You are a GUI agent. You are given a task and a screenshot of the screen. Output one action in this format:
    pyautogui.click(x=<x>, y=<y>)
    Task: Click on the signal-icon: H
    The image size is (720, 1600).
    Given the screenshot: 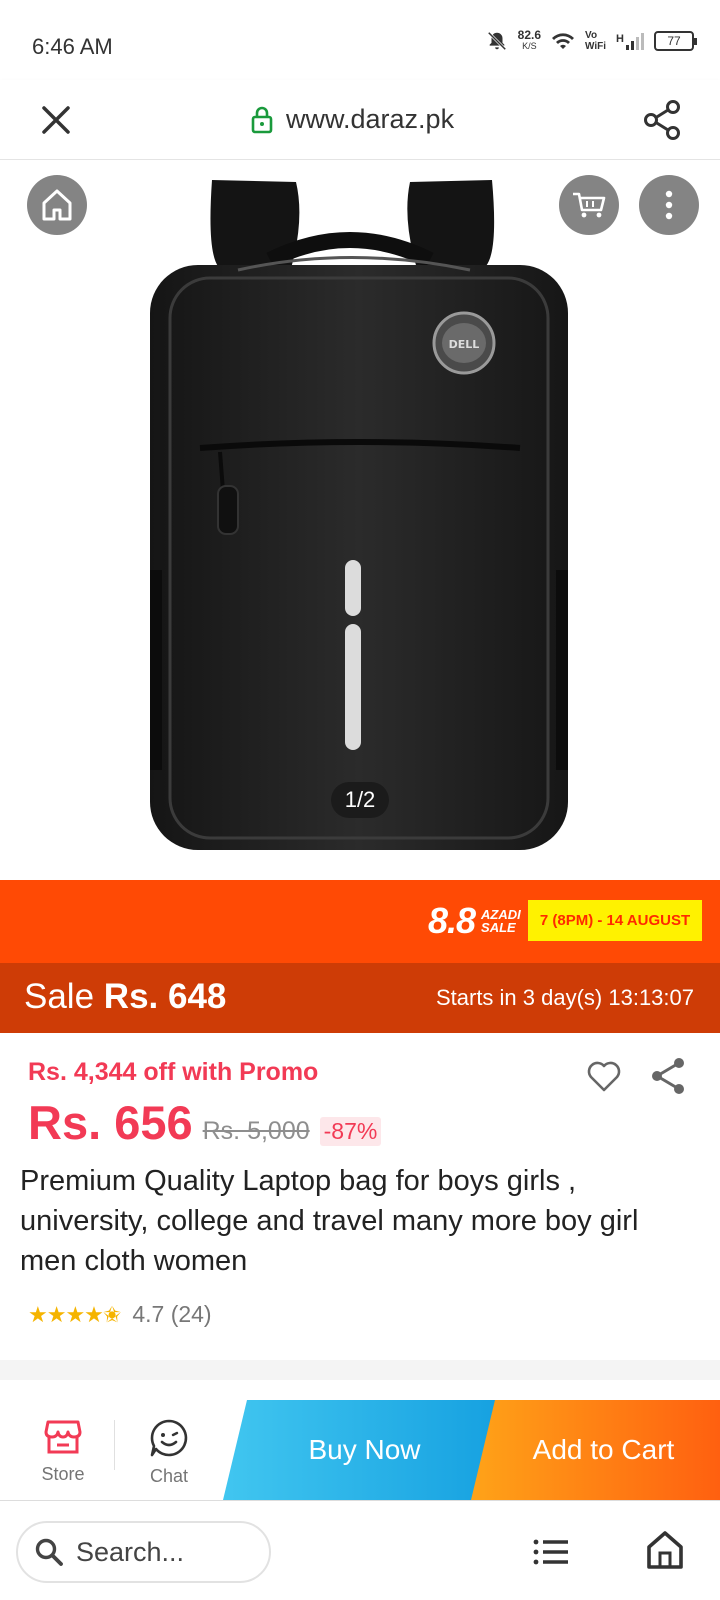 What is the action you would take?
    pyautogui.click(x=630, y=41)
    